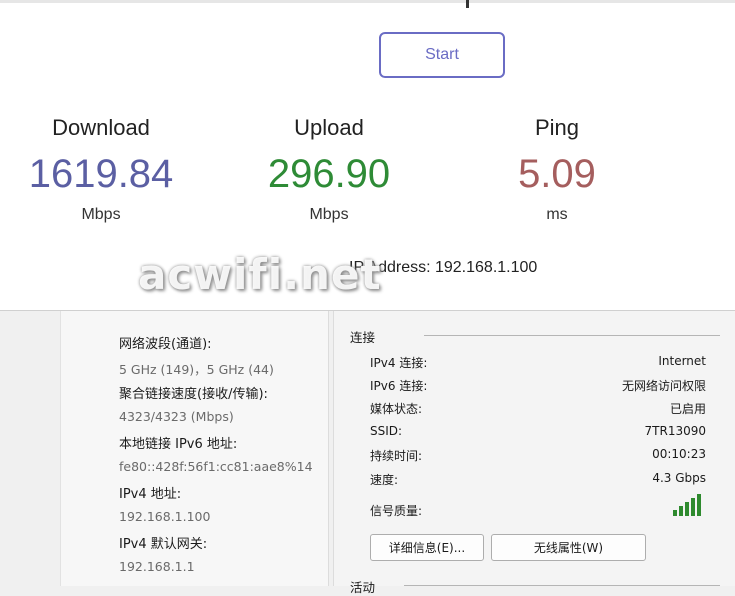  What do you see at coordinates (682, 361) in the screenshot?
I see `status-value: Internet` at bounding box center [682, 361].